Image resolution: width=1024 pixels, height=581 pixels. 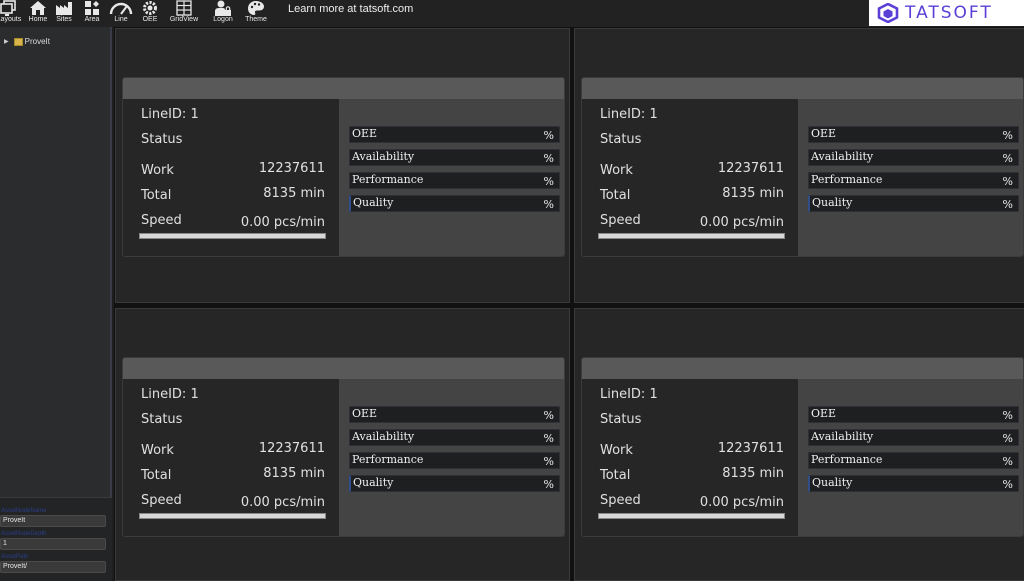 What do you see at coordinates (223, 13) in the screenshot?
I see `nav-logon-button: Logon` at bounding box center [223, 13].